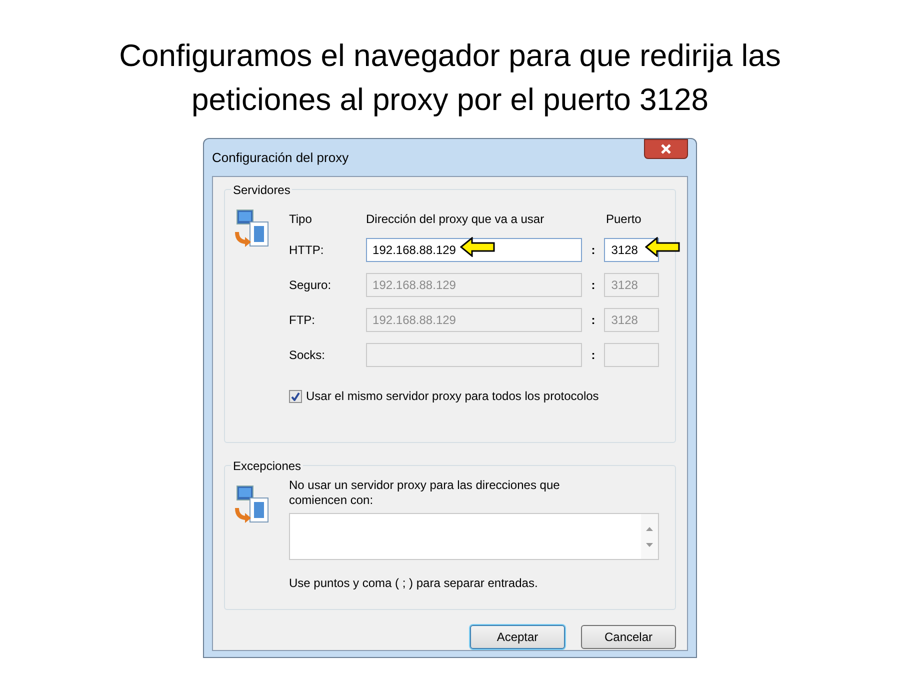  I want to click on checkbox-label: Usar el mismo servidor proxy para todos los protocolos, so click(452, 396).